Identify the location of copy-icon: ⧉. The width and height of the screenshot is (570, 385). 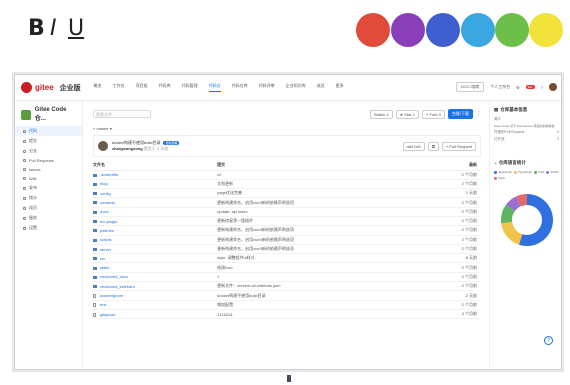
(433, 146).